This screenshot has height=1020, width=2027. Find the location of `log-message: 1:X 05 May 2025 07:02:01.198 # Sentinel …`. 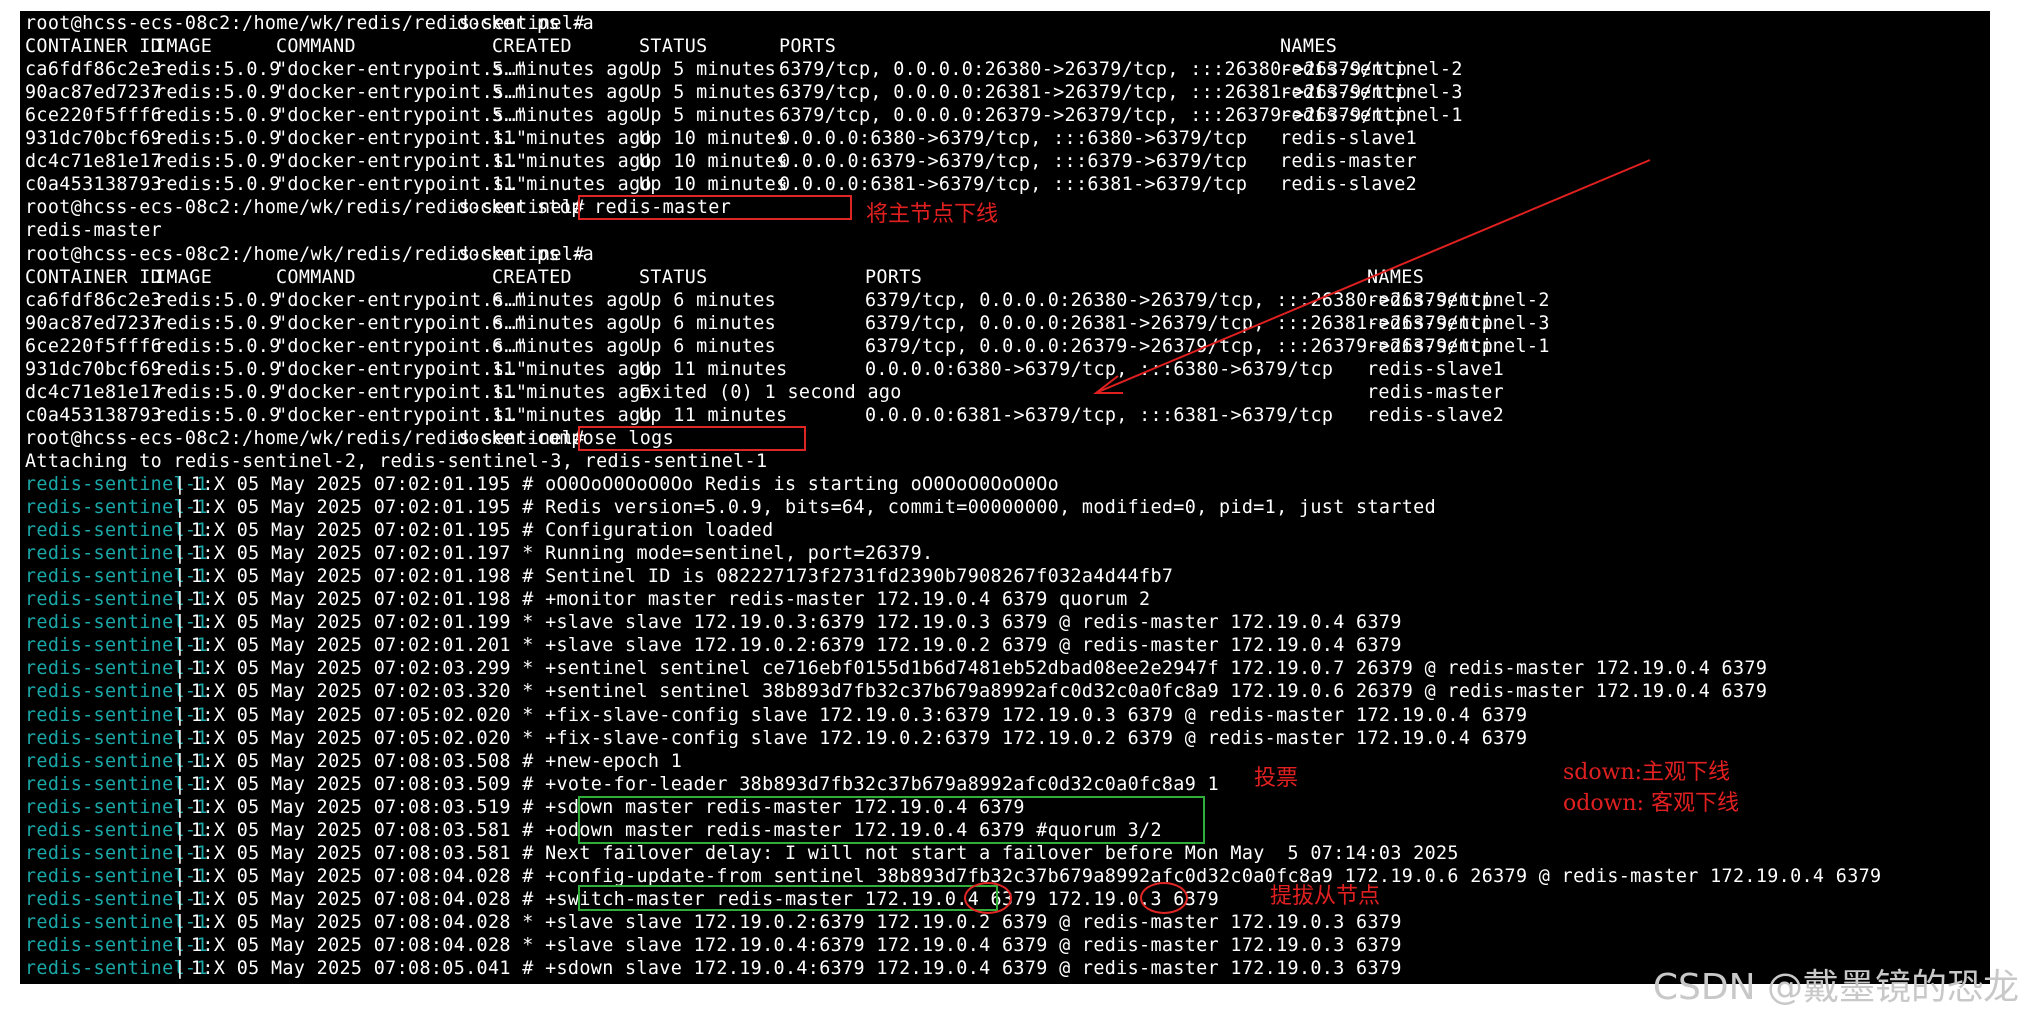

log-message: 1:X 05 May 2025 07:02:01.198 # Sentinel … is located at coordinates (682, 577).